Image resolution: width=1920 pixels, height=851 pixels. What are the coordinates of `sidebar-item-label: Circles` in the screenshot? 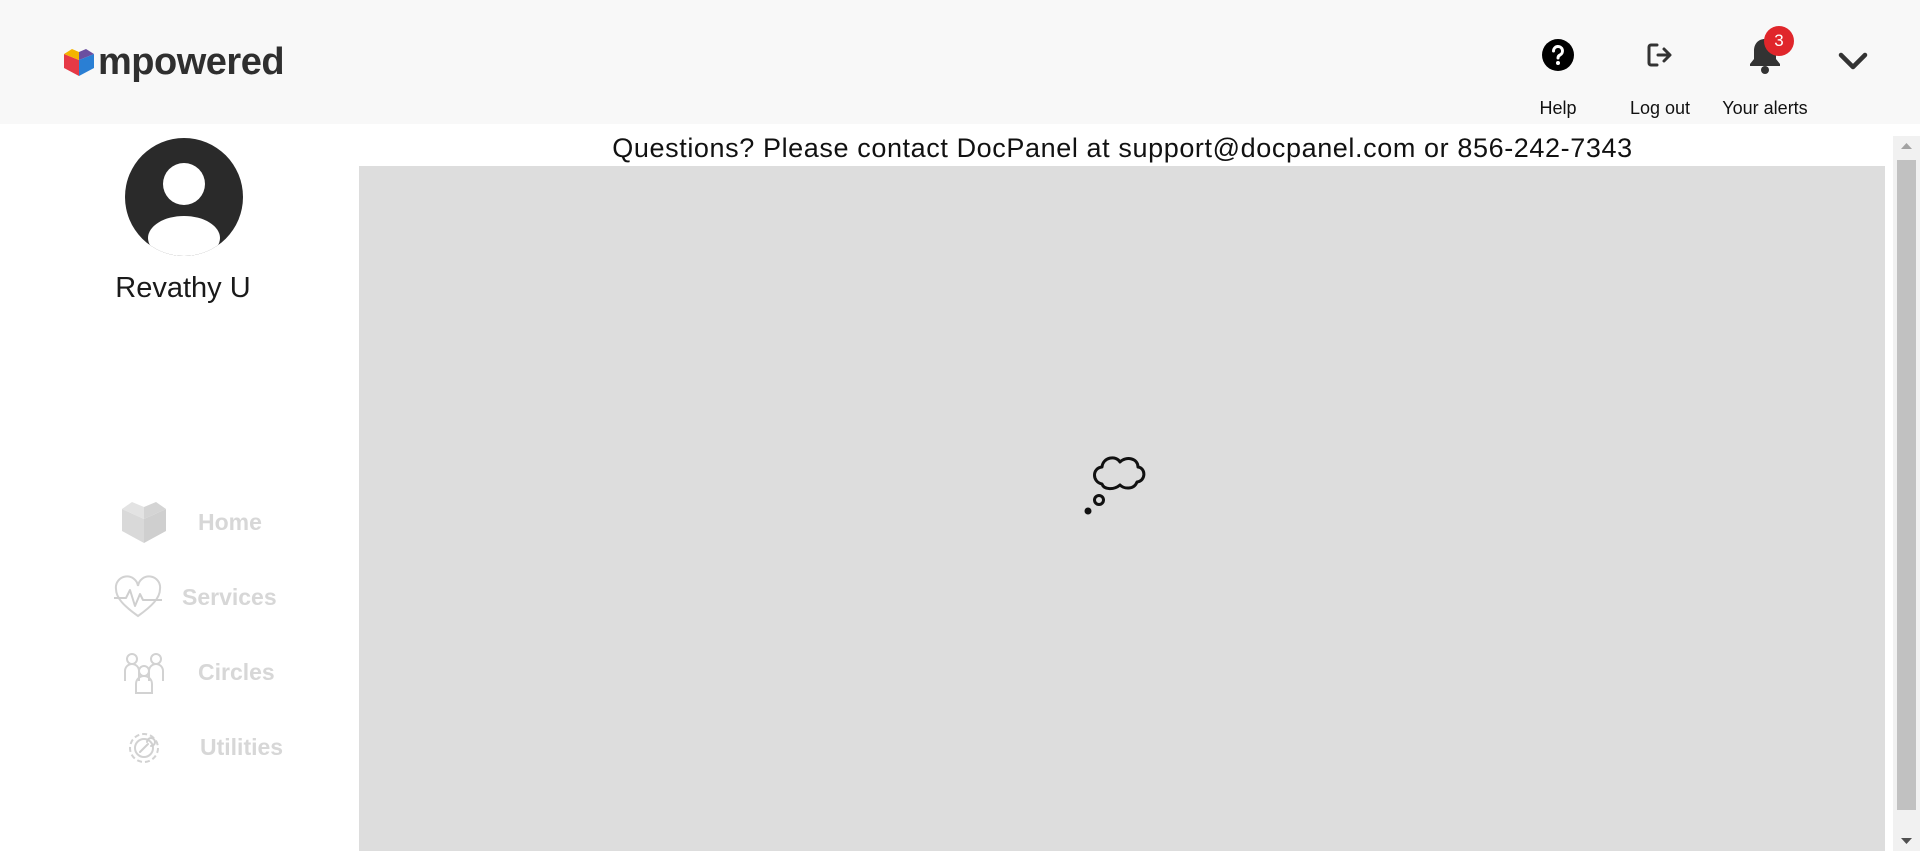 It's located at (236, 671).